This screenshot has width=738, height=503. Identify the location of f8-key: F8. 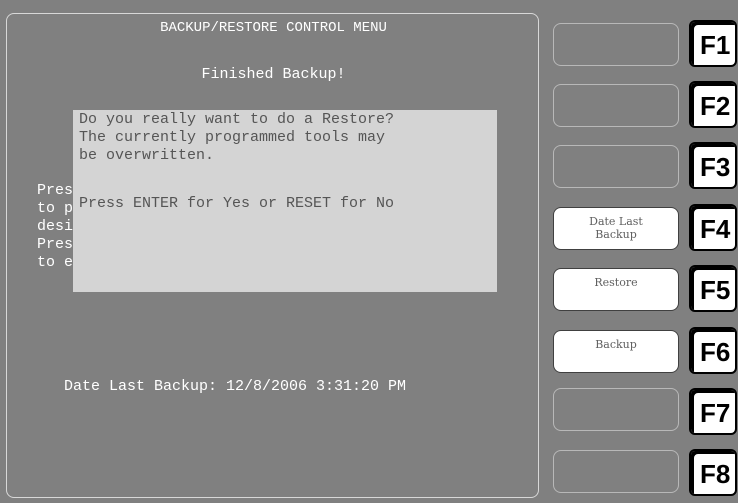
(713, 472).